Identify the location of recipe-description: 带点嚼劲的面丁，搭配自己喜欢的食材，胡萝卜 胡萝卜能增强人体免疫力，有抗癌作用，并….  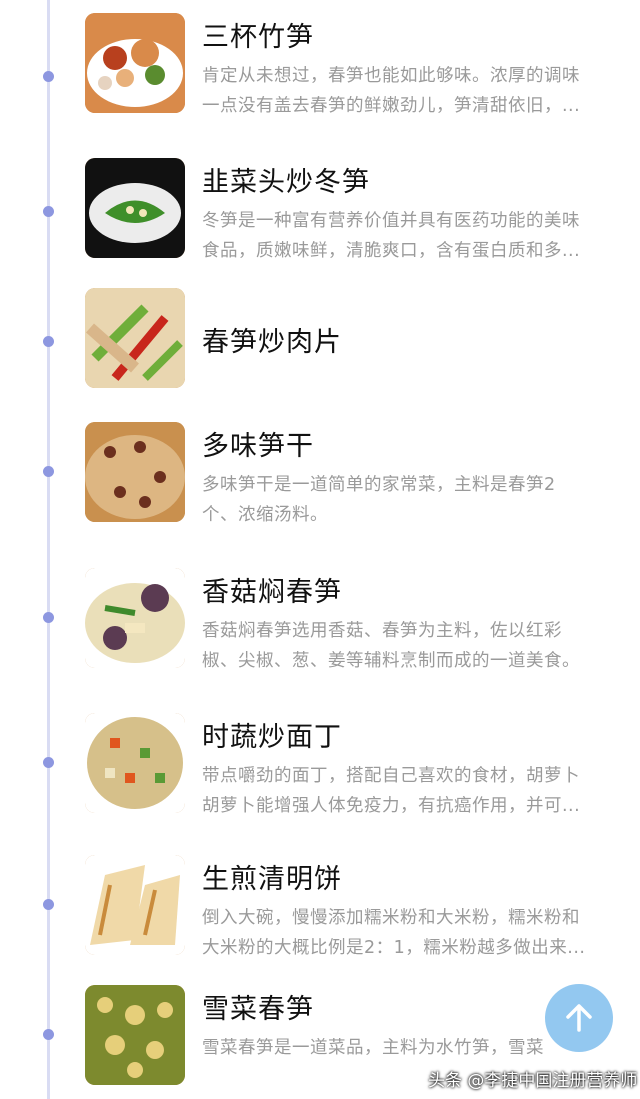
(408, 791).